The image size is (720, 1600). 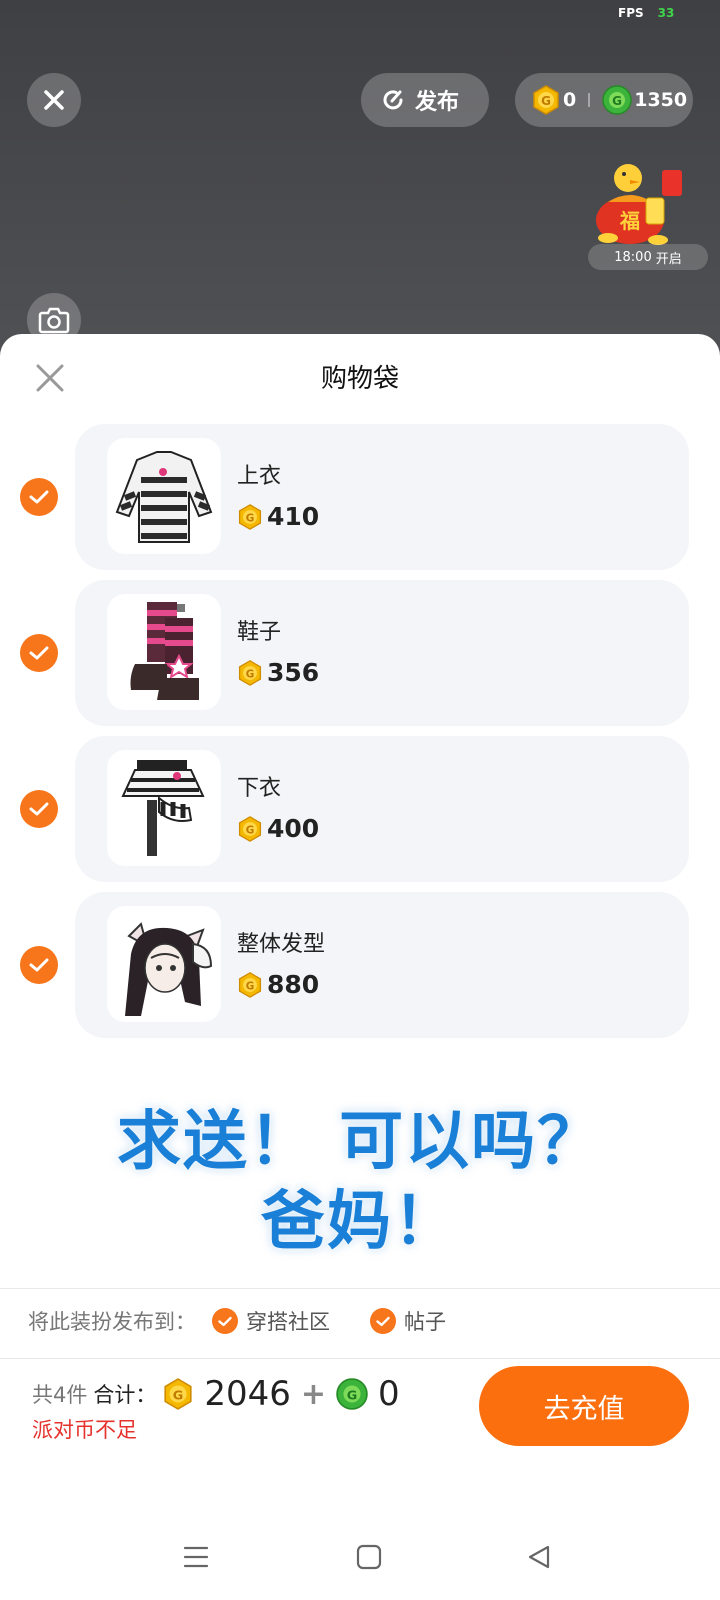 What do you see at coordinates (639, 204) in the screenshot?
I see `lucky-bag-icon: 福` at bounding box center [639, 204].